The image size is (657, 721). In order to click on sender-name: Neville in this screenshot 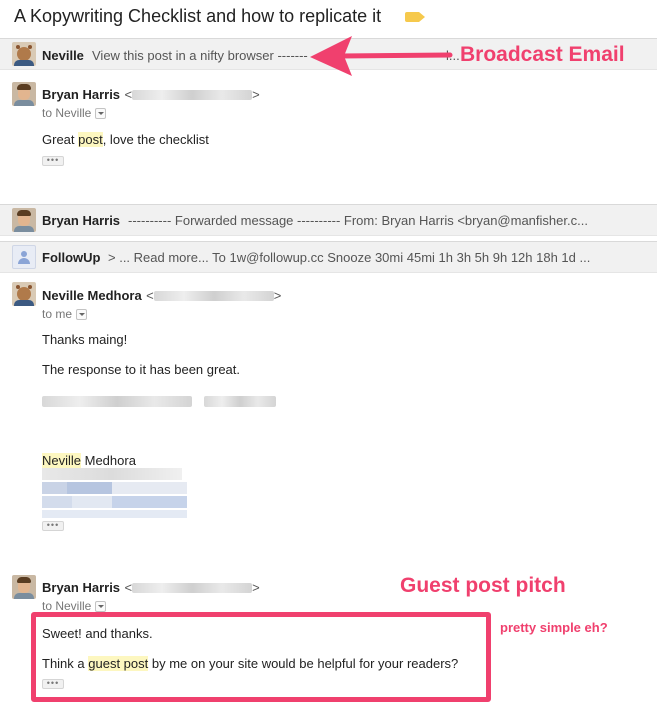, I will do `click(63, 55)`.